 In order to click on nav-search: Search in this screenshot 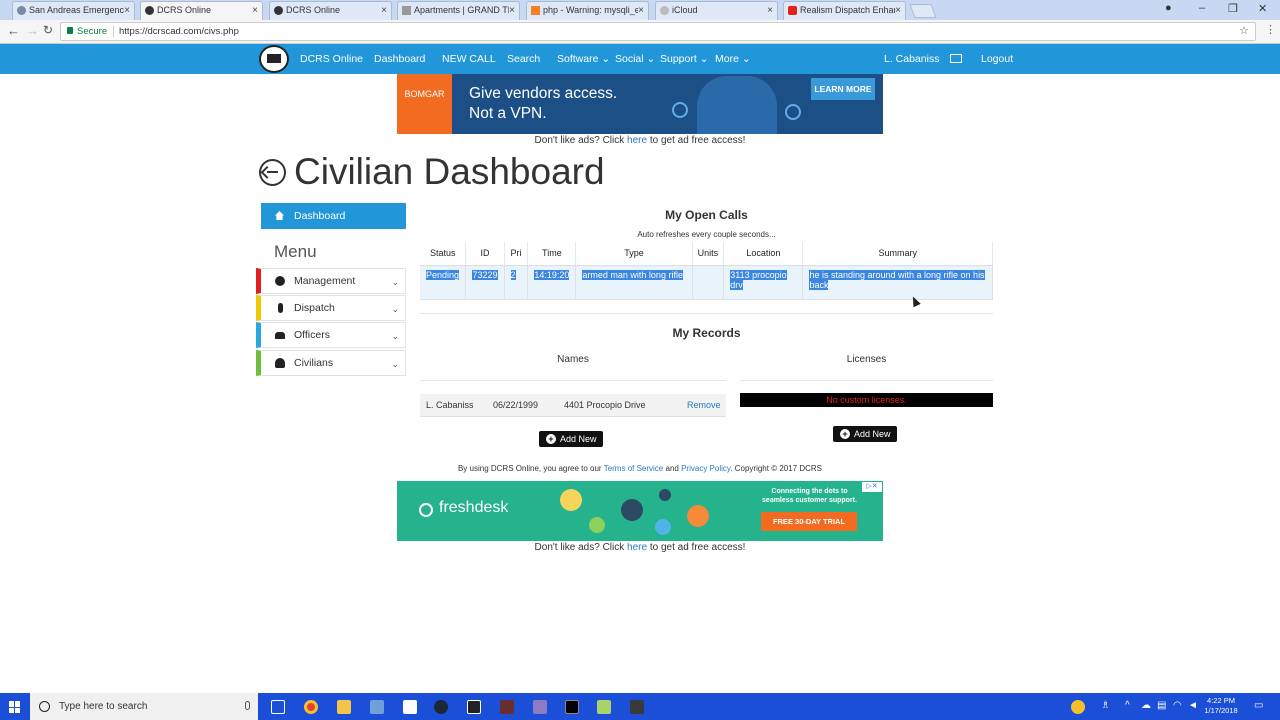, I will do `click(523, 59)`.